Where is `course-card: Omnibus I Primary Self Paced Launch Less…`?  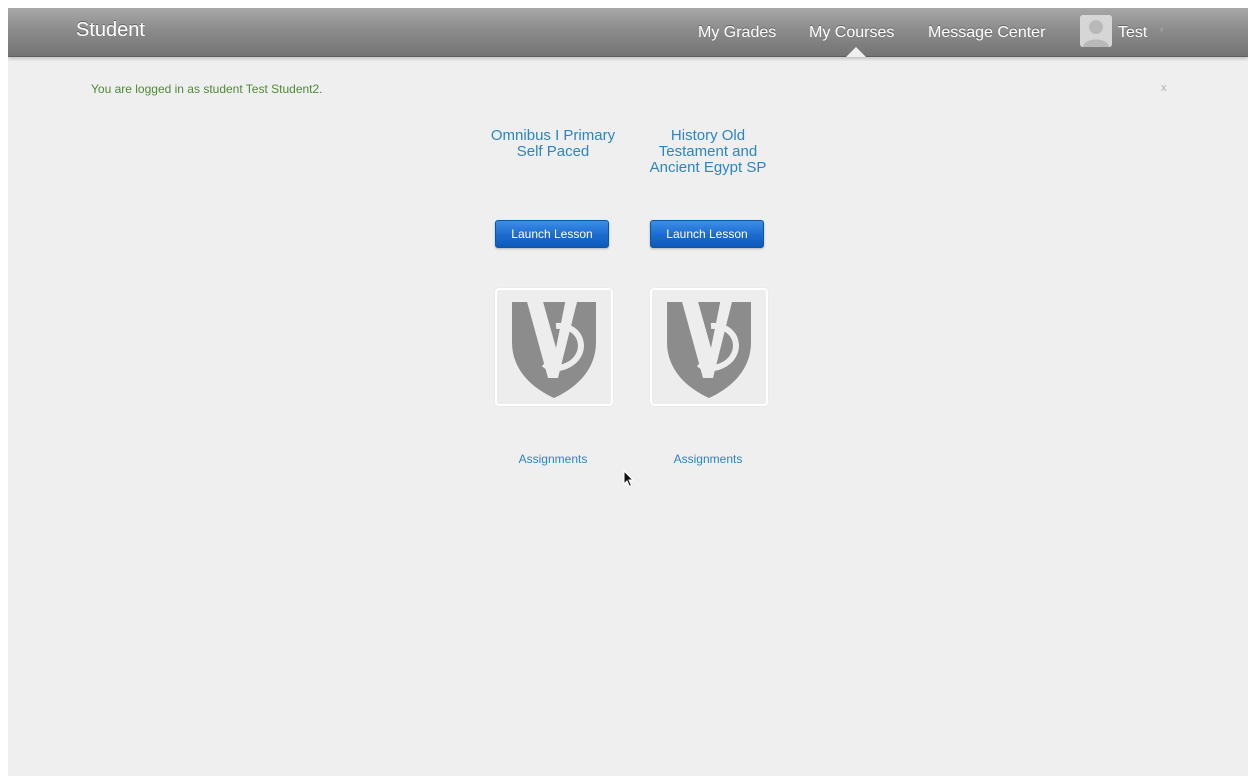 course-card: Omnibus I Primary Self Paced Launch Less… is located at coordinates (553, 297).